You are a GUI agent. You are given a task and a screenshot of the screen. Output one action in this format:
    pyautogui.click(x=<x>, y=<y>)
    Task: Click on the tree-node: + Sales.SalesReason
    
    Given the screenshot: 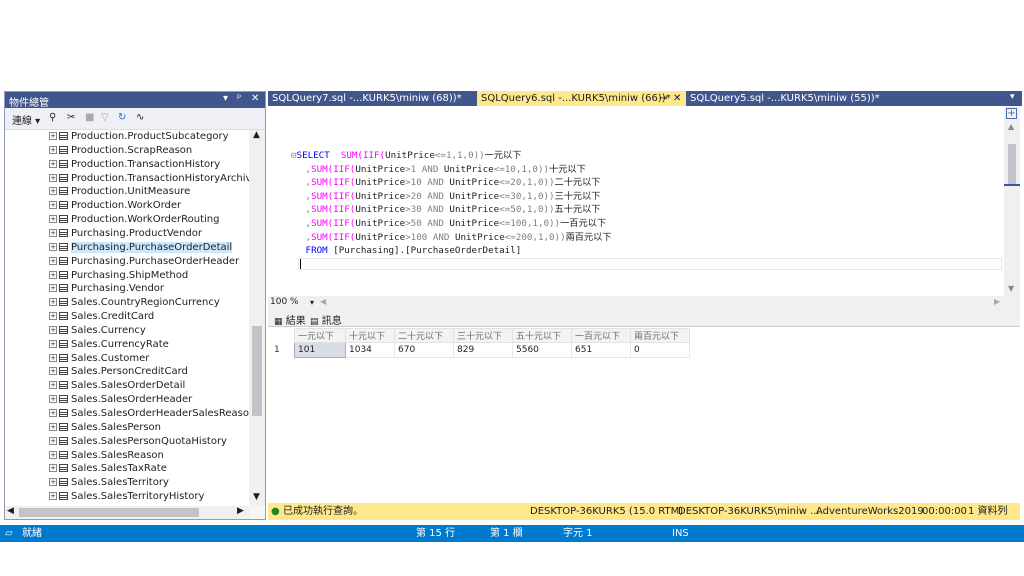 What is the action you would take?
    pyautogui.click(x=106, y=456)
    